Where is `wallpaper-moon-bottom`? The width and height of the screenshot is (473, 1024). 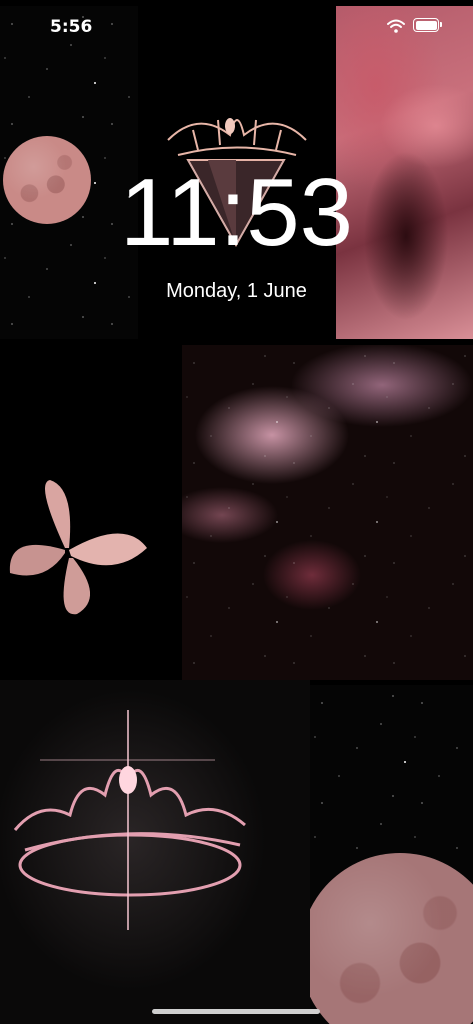
wallpaper-moon-bottom is located at coordinates (391, 854).